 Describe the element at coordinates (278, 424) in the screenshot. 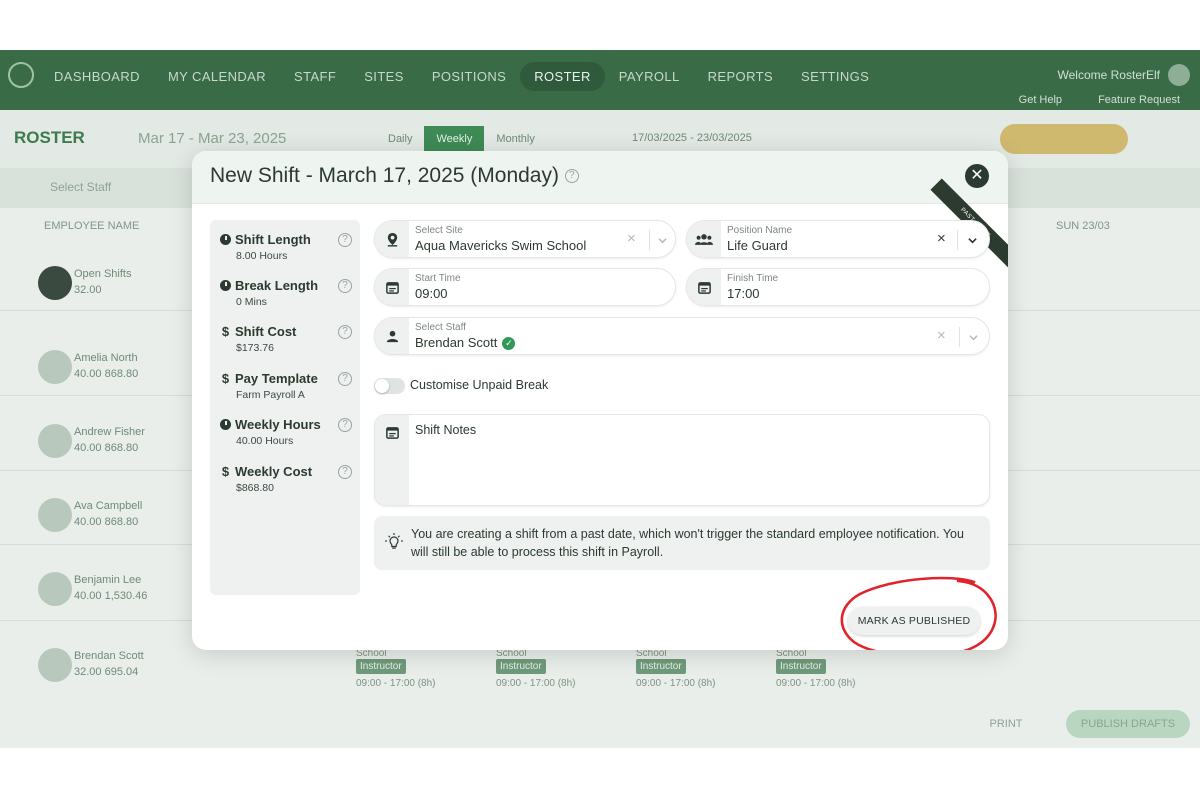

I see `summary-label: Weekly Hours` at that location.